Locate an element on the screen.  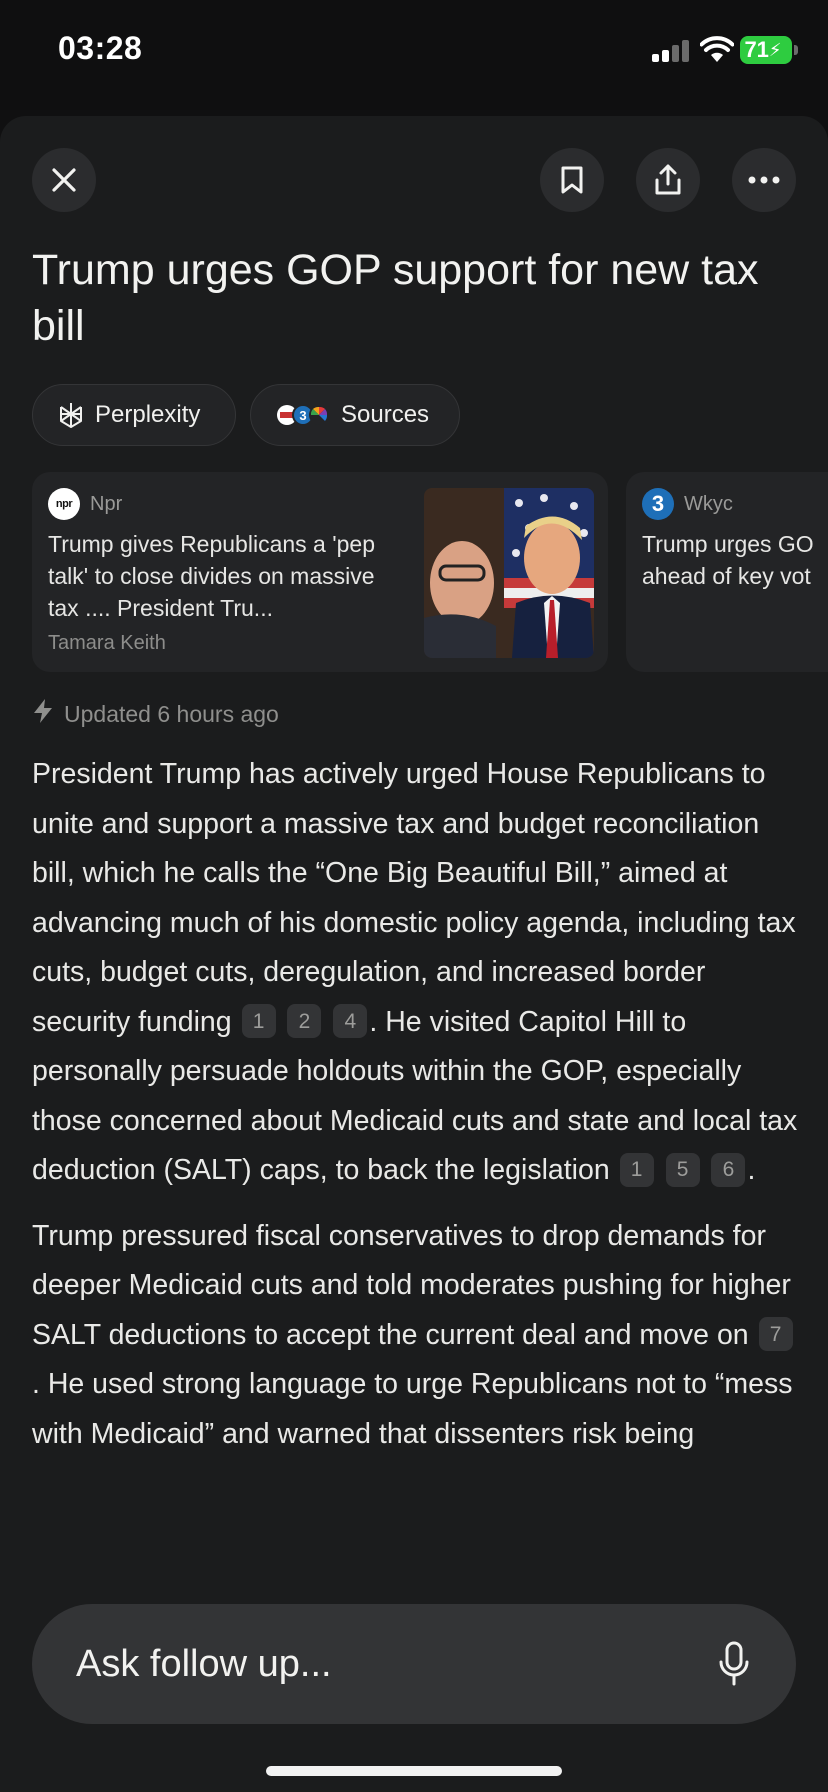
source-card-text: Trump urges GO ahead of key vot is located at coordinates (735, 560).